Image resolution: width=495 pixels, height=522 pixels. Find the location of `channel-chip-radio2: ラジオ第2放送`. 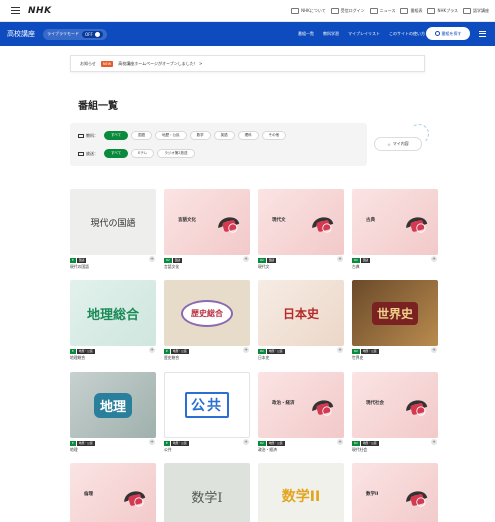

channel-chip-radio2: ラジオ第2放送 is located at coordinates (176, 153).